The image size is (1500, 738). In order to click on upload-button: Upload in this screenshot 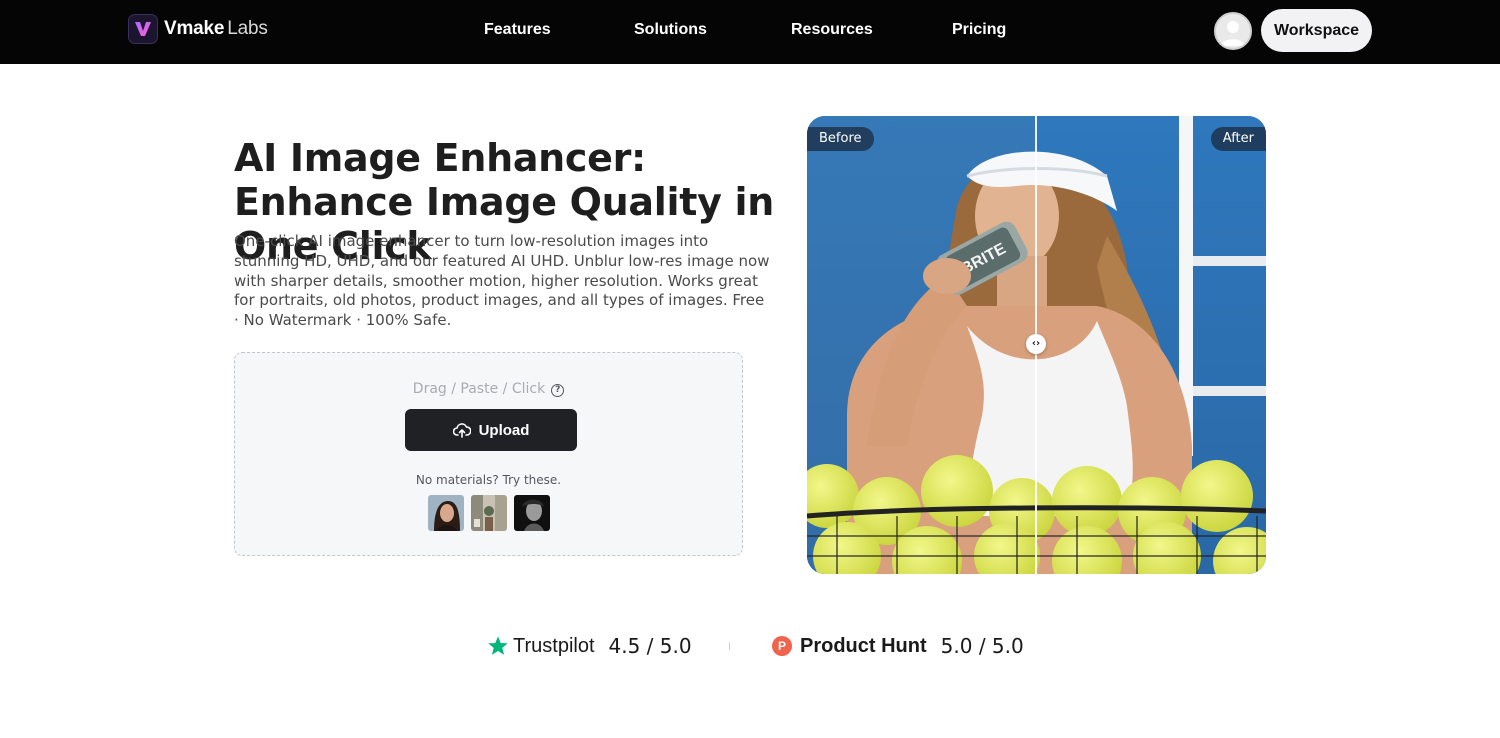, I will do `click(491, 430)`.